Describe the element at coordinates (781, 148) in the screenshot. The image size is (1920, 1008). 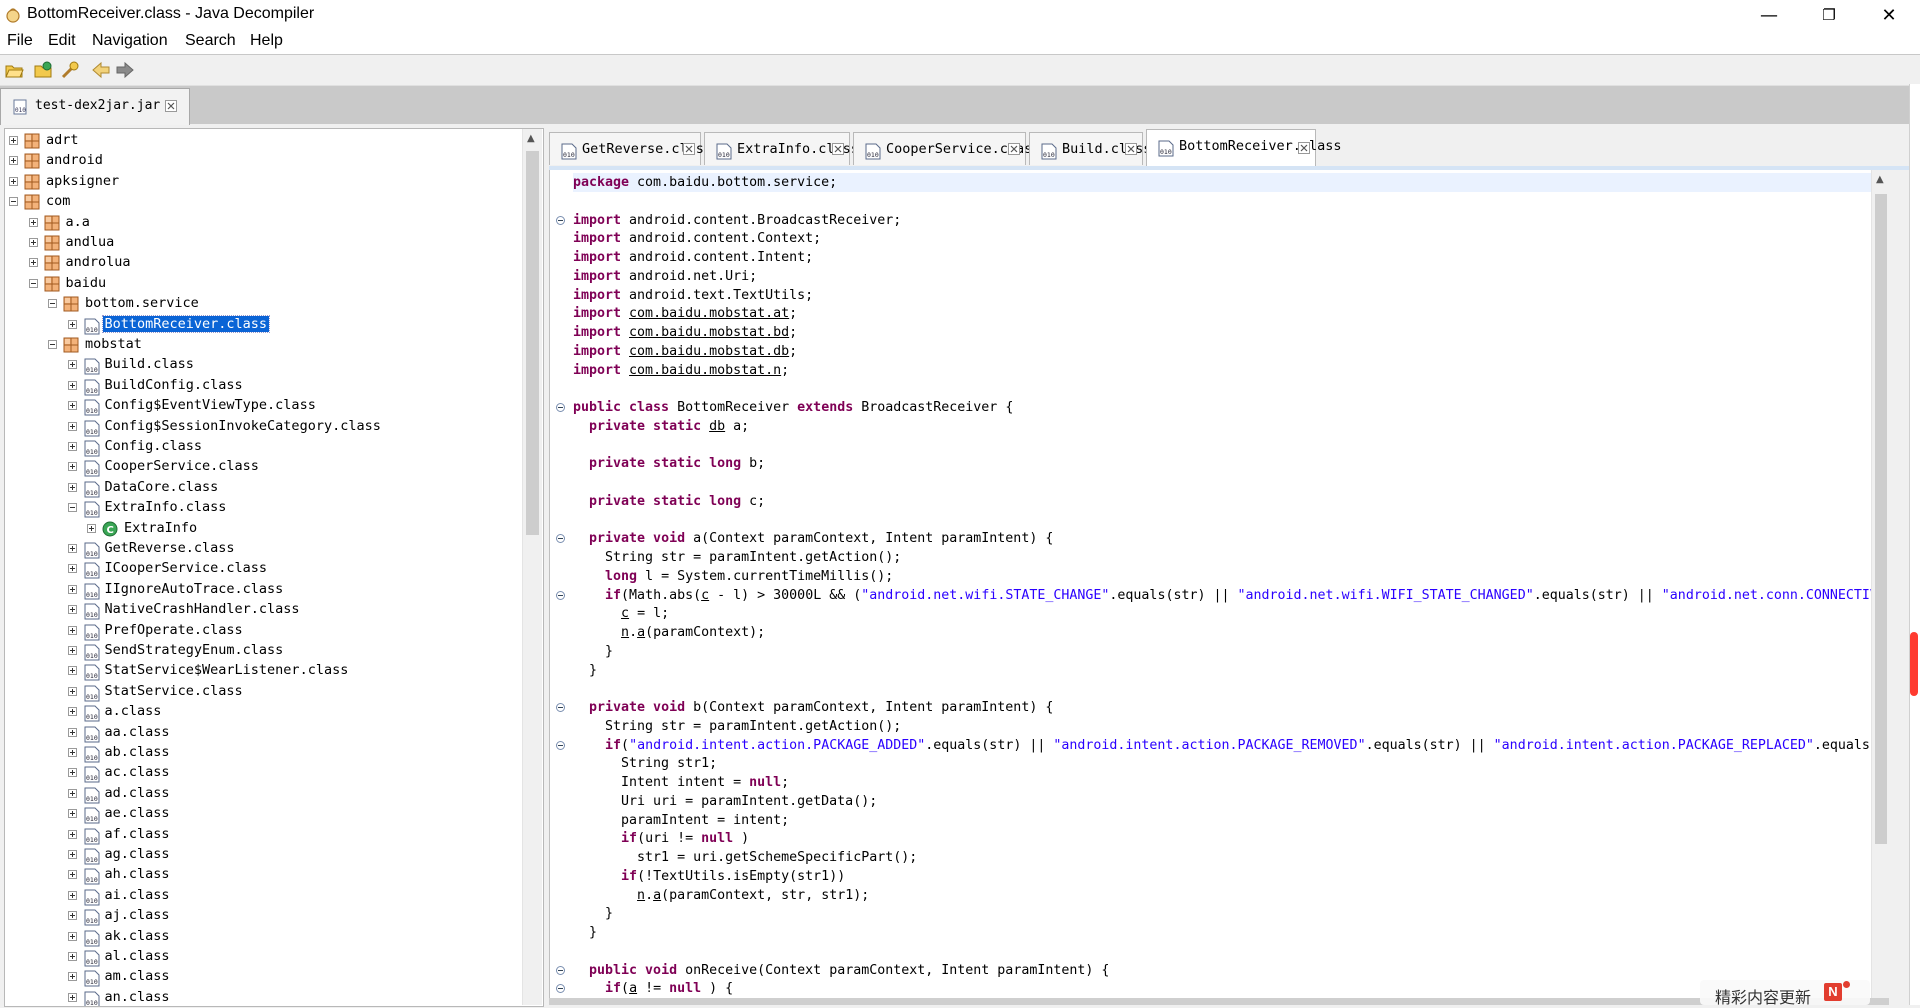
I see `editor-tab: 010 ExtraInfo.class` at that location.